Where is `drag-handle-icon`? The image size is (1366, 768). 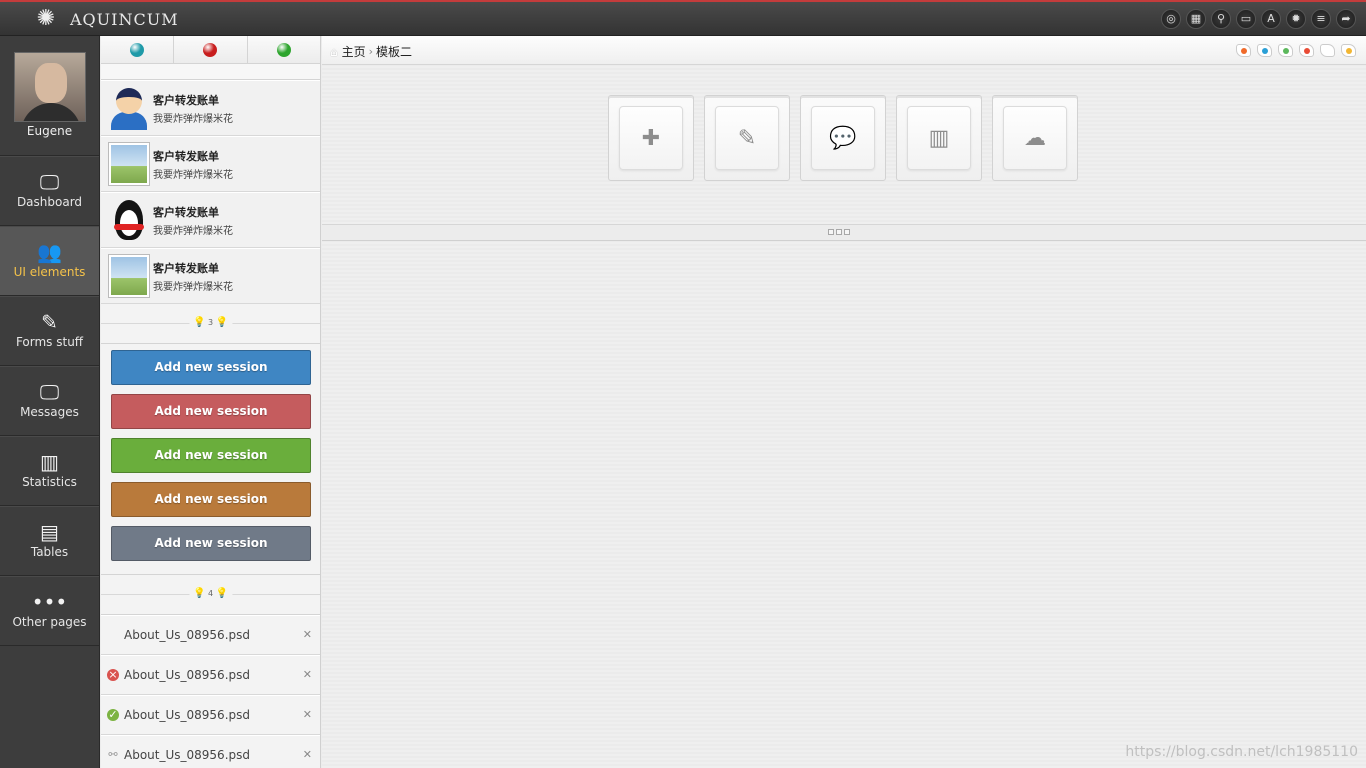 drag-handle-icon is located at coordinates (839, 232).